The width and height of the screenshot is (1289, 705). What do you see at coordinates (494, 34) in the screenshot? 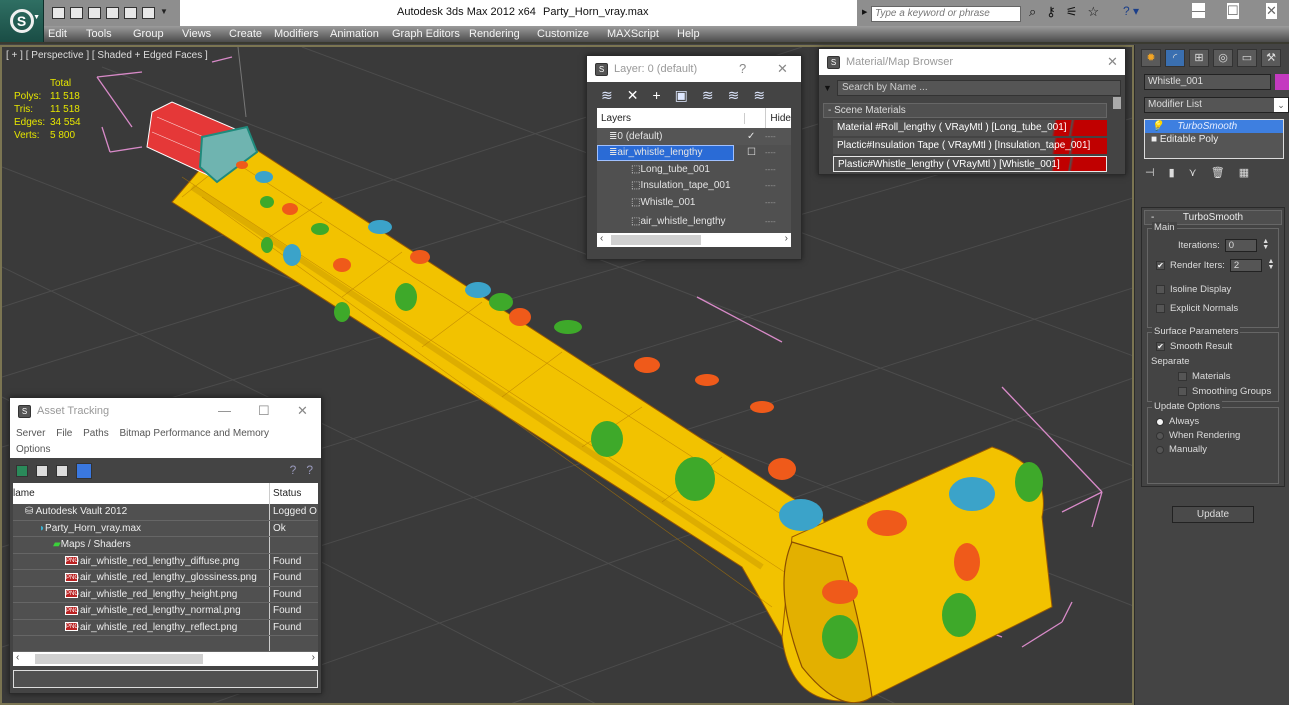
I see `menu-rendering: Rendering` at bounding box center [494, 34].